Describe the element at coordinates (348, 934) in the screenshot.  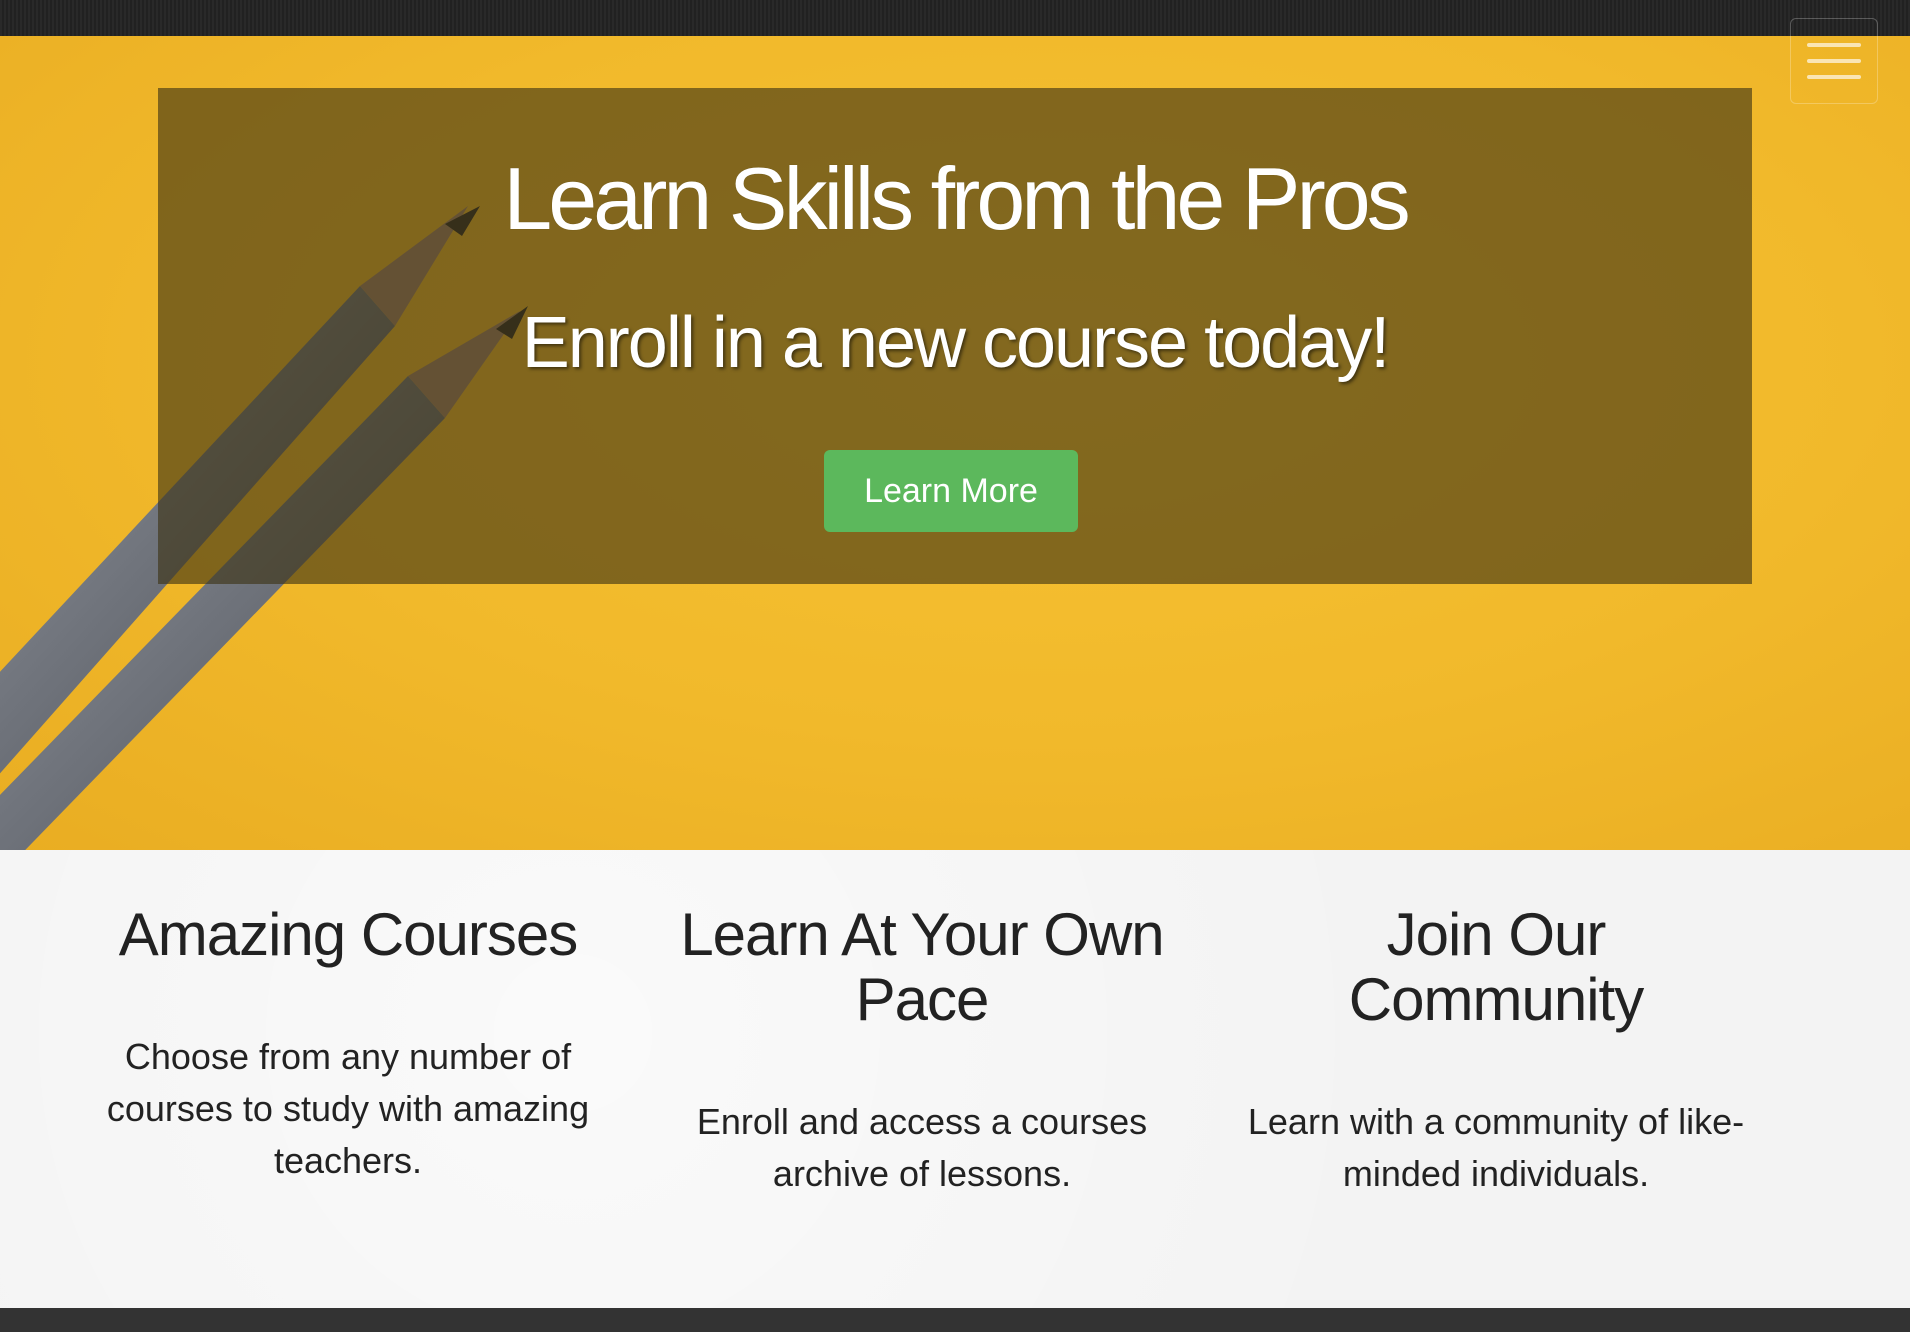
I see `feature-heading: Amazing Courses` at that location.